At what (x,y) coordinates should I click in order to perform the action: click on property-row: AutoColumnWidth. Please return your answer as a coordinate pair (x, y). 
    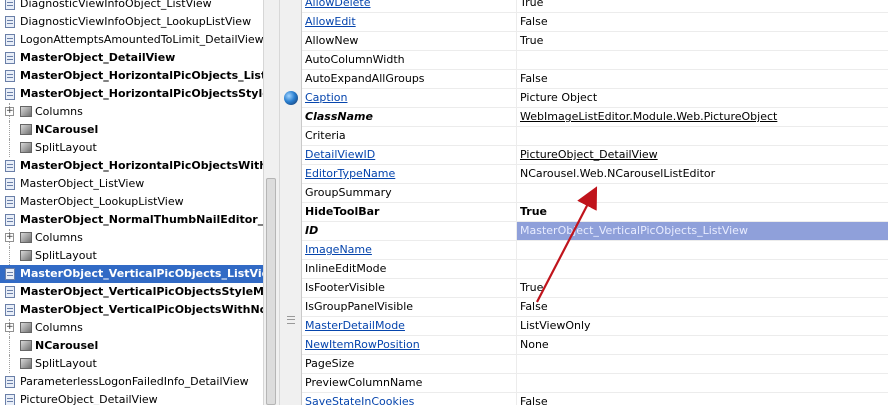
    Looking at the image, I should click on (595, 60).